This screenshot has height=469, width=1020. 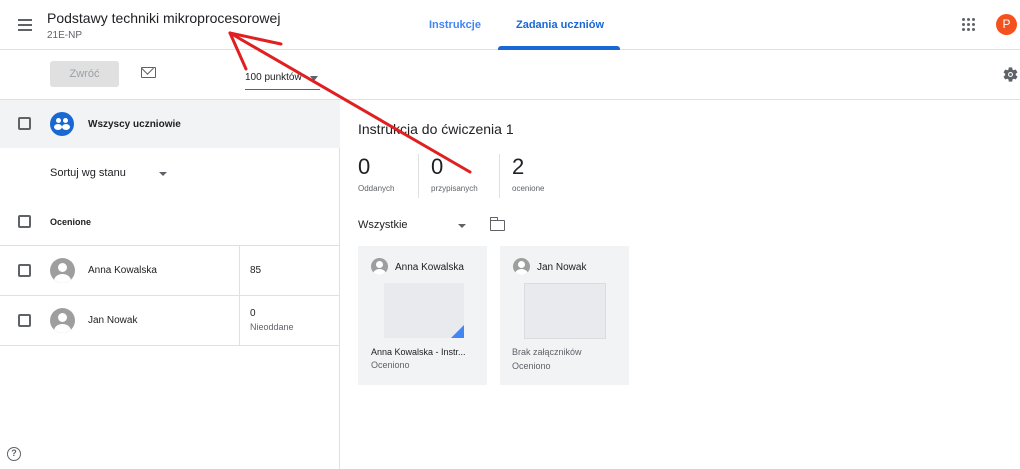 I want to click on points-dropdown: 100 punktów, so click(x=282, y=80).